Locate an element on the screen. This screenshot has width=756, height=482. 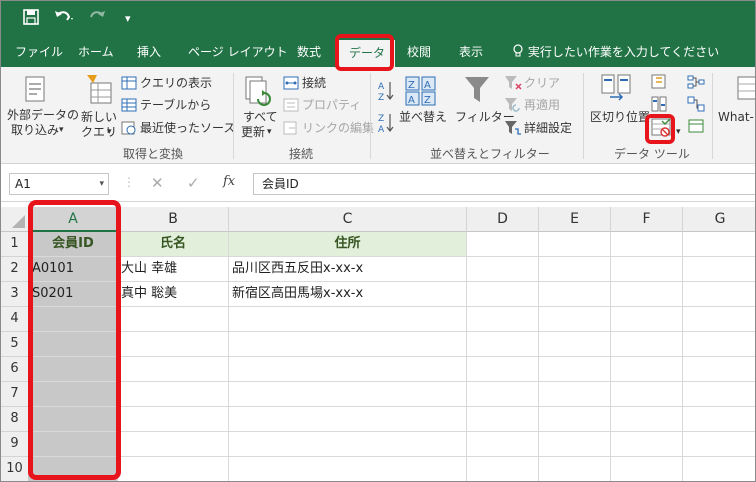
advanced-button: 詳細設定 is located at coordinates (548, 128).